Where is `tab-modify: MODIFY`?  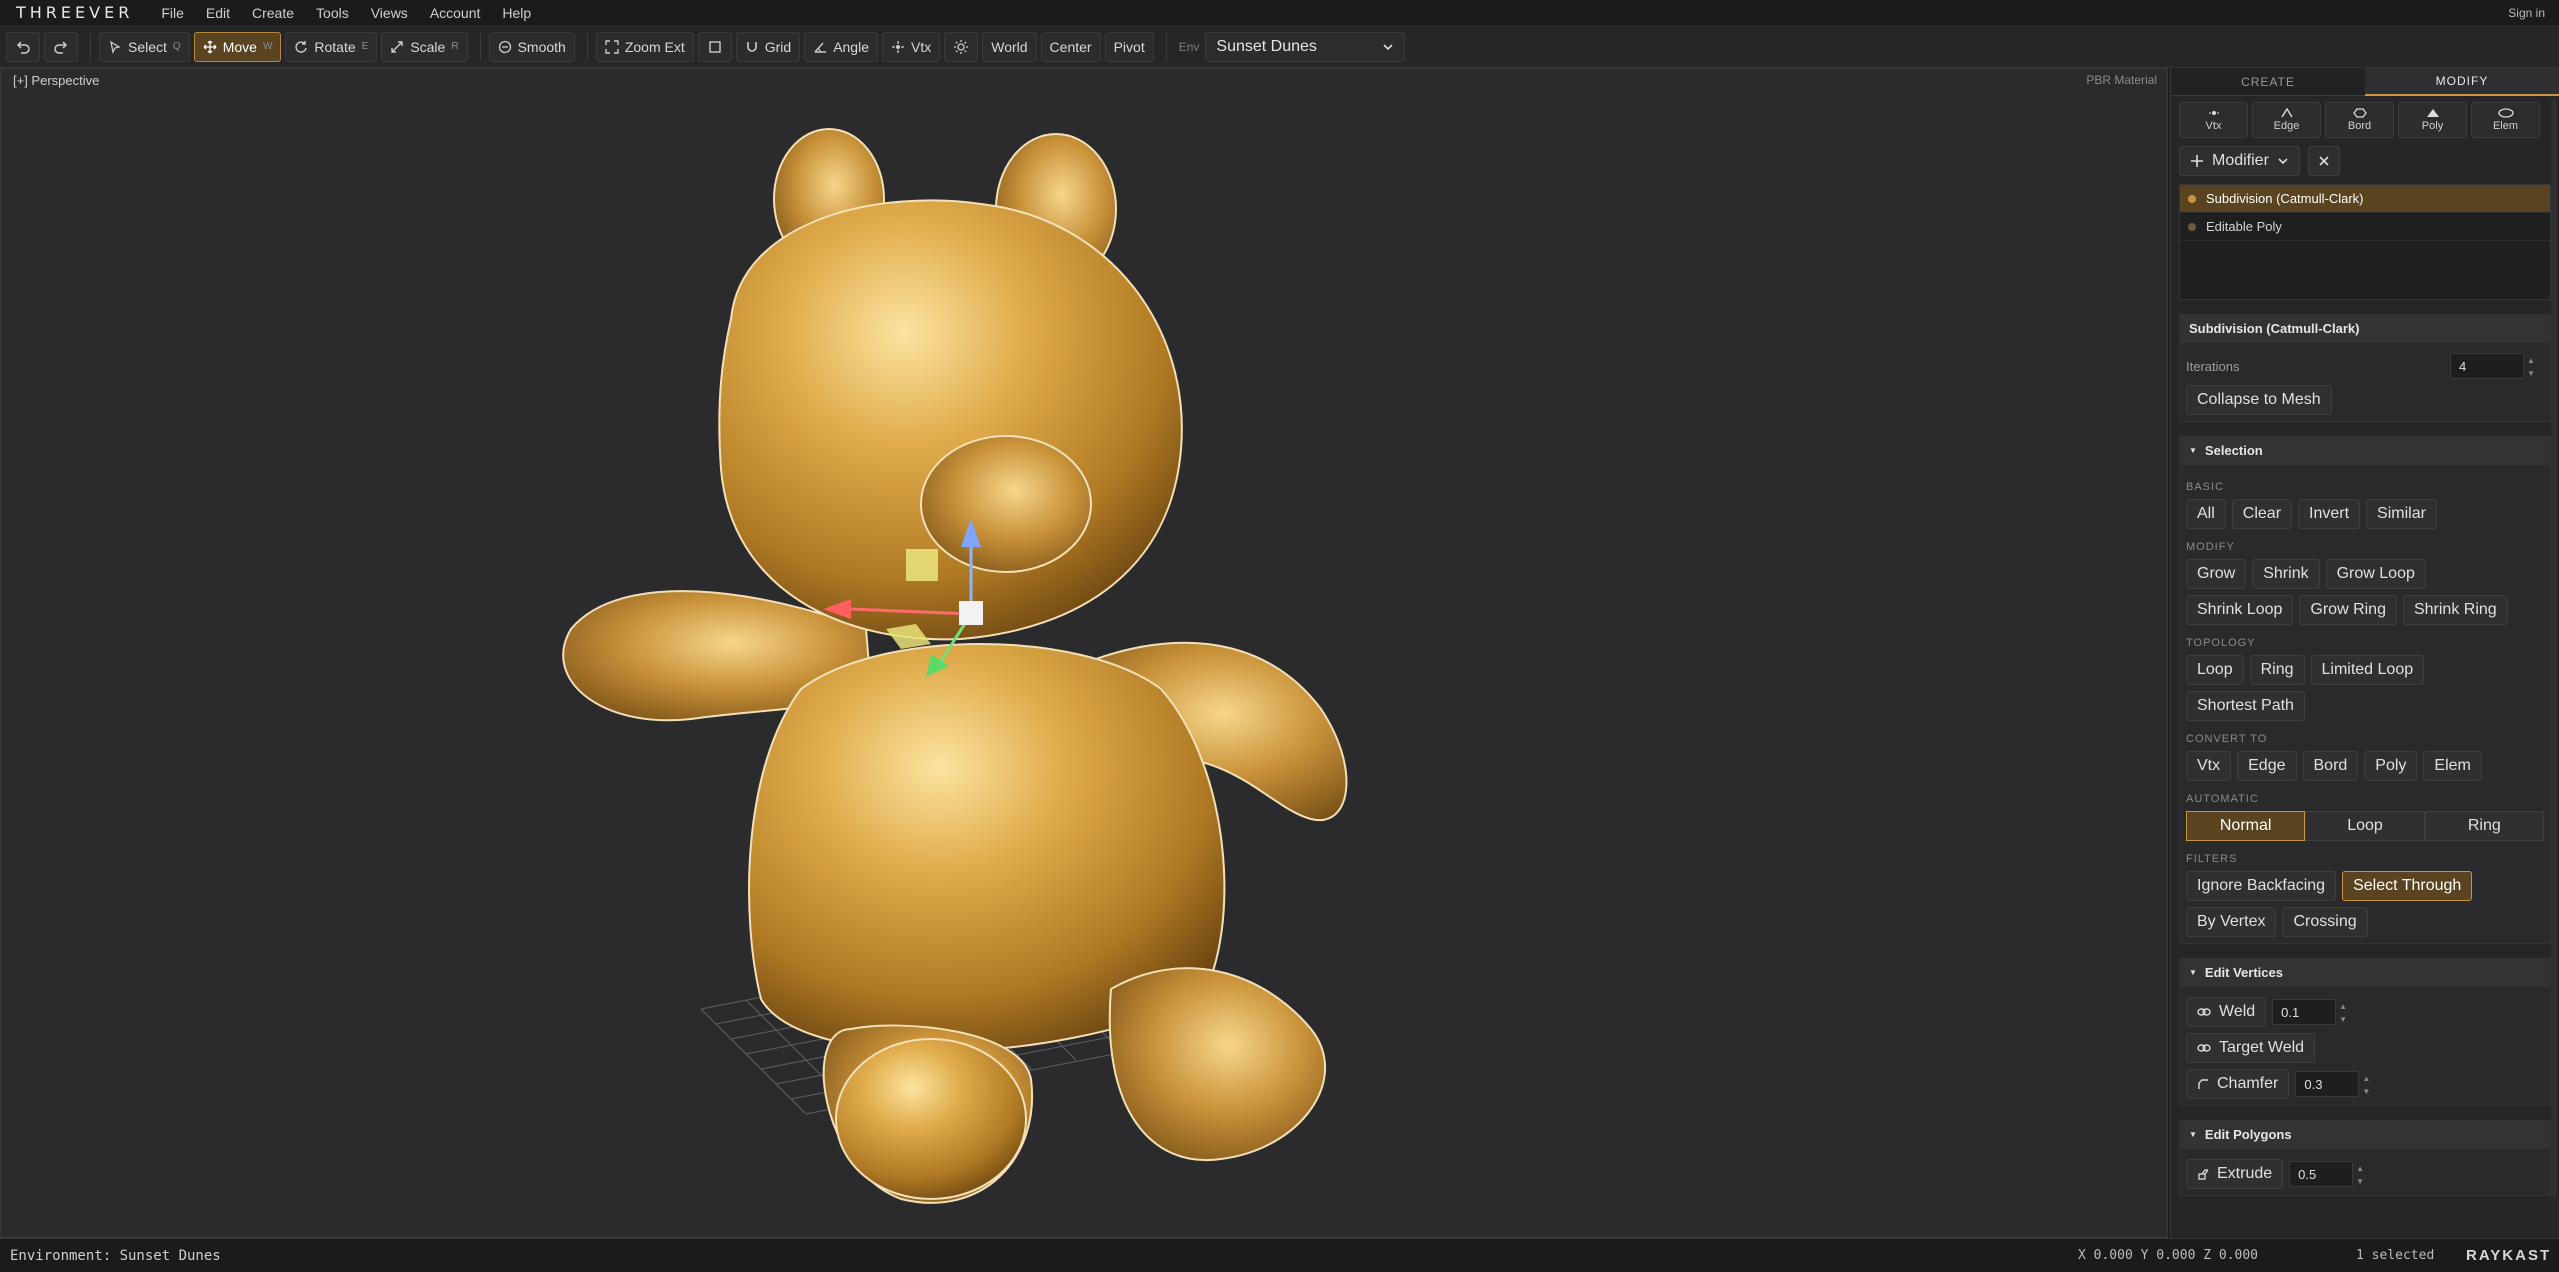
tab-modify: MODIFY is located at coordinates (2462, 82).